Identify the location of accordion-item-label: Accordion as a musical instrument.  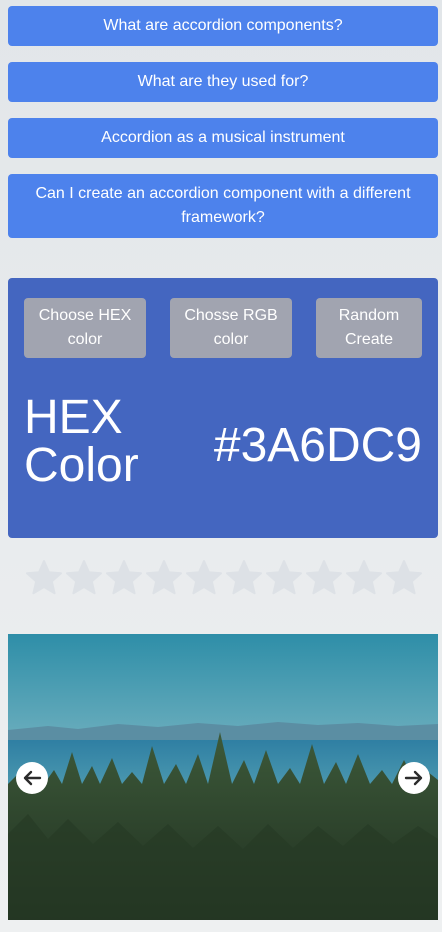
(223, 137).